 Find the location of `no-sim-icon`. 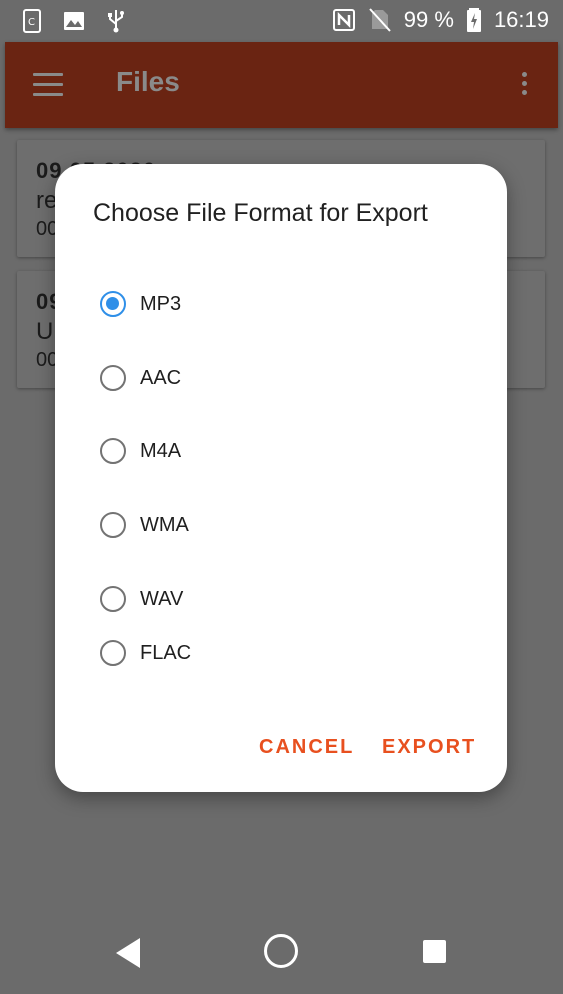

no-sim-icon is located at coordinates (380, 20).